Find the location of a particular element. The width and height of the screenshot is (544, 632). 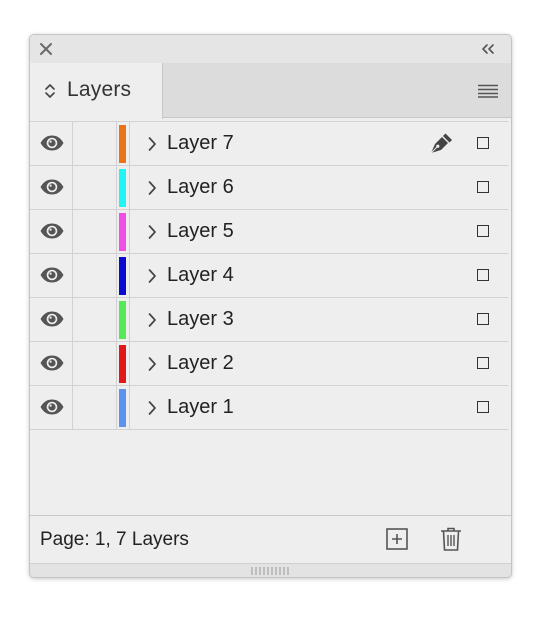

hamburger-menu-icon is located at coordinates (488, 91).